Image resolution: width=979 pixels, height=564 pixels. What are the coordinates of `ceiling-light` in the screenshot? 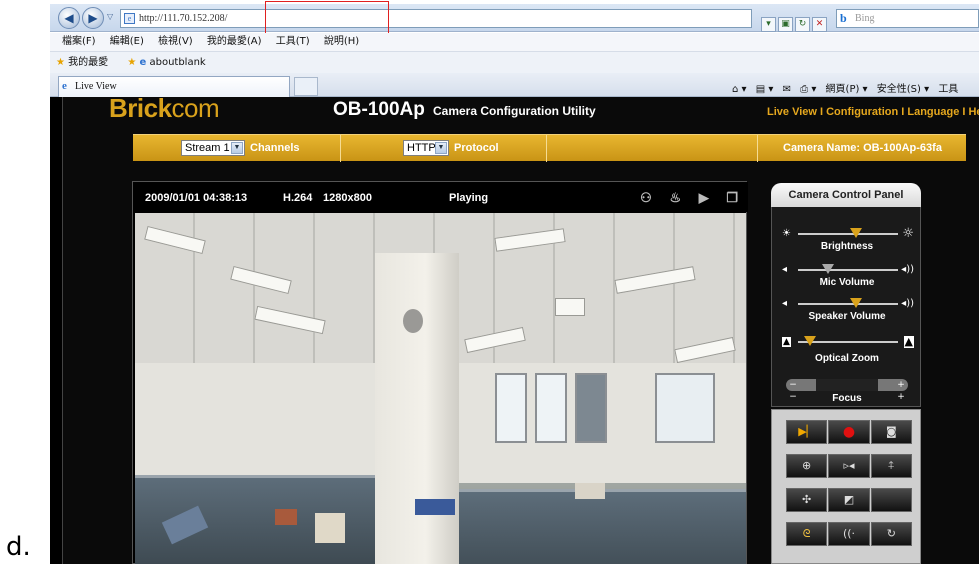 It's located at (570, 307).